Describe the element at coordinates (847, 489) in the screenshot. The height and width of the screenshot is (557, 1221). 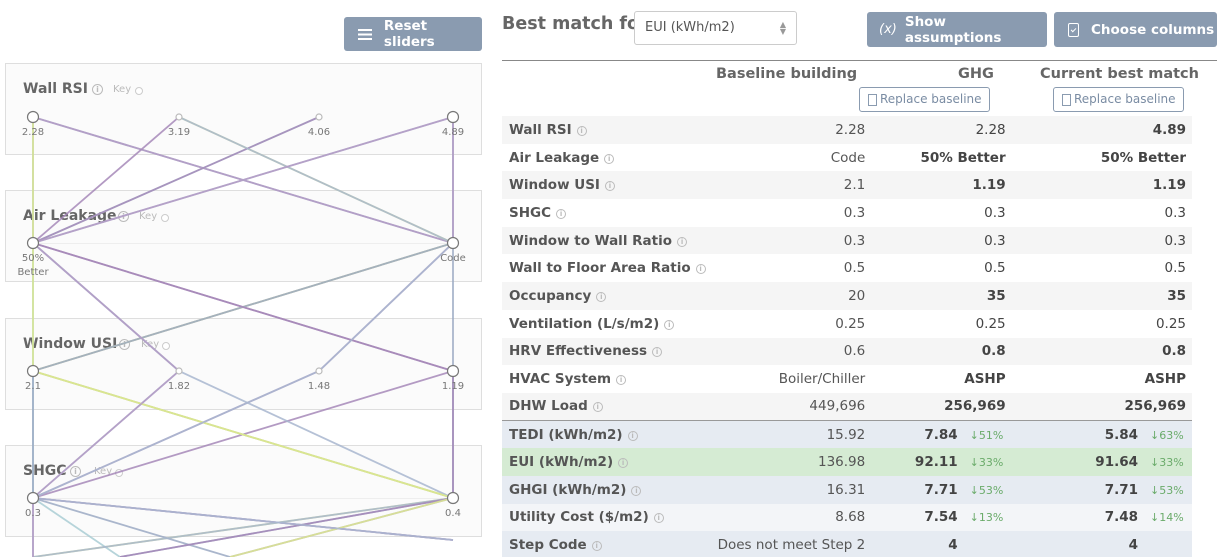
I see `result-row: GHGI (kWh/m2) i 16.31 7.71 ↓53% 7.71 ↓53%` at that location.